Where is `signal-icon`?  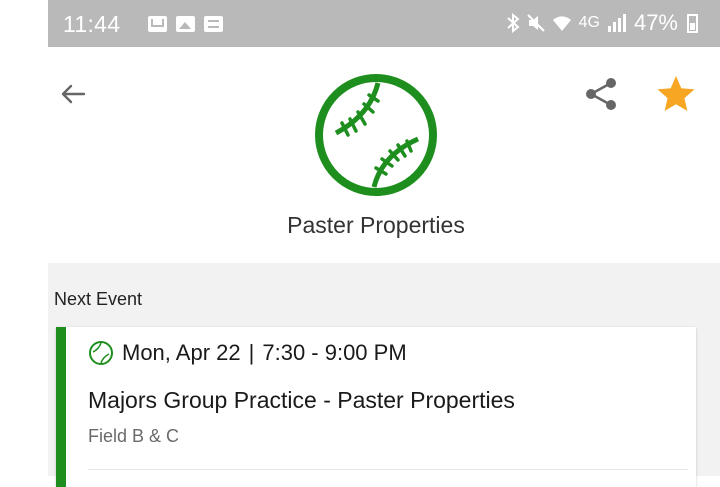 signal-icon is located at coordinates (616, 23).